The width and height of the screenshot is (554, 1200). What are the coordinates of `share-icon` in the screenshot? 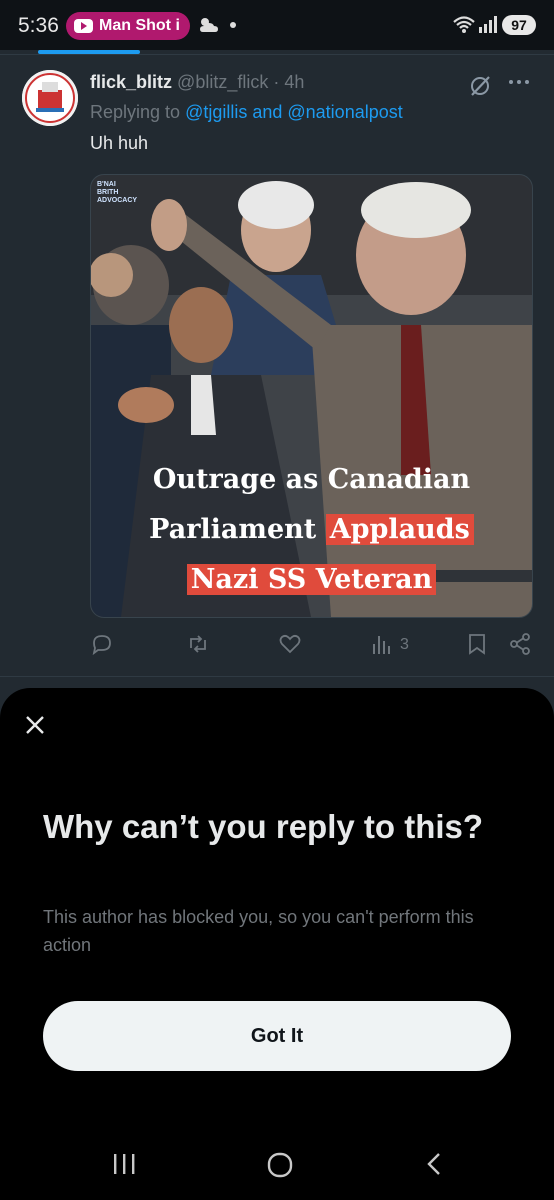 It's located at (520, 644).